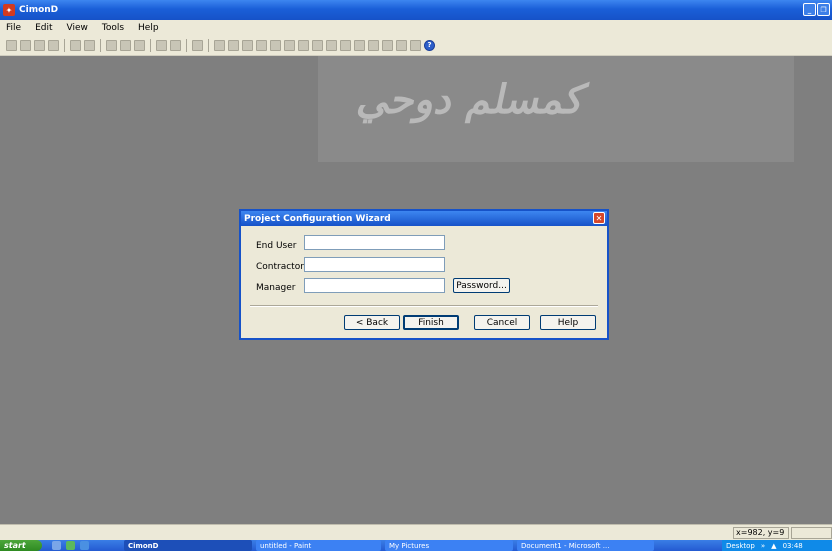 This screenshot has width=832, height=551. I want to click on window-icon, so click(247, 45).